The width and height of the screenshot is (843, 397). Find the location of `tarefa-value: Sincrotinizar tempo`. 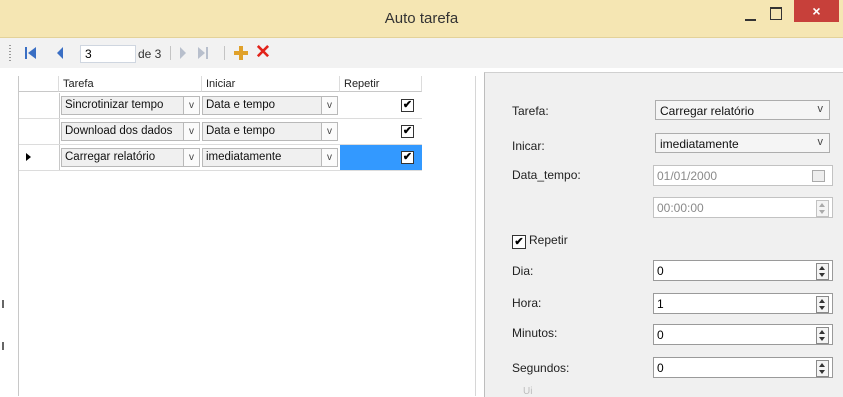

tarefa-value: Sincrotinizar tempo is located at coordinates (114, 105).